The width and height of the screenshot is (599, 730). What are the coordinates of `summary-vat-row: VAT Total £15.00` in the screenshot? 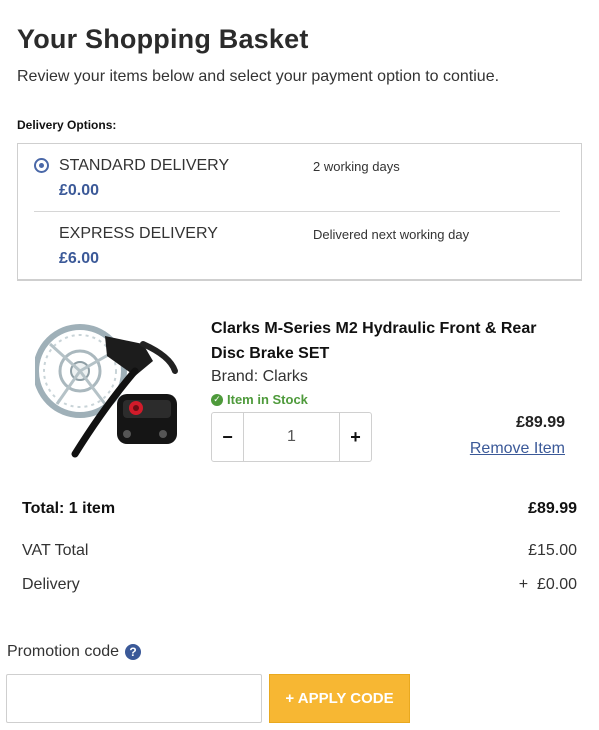 It's located at (299, 551).